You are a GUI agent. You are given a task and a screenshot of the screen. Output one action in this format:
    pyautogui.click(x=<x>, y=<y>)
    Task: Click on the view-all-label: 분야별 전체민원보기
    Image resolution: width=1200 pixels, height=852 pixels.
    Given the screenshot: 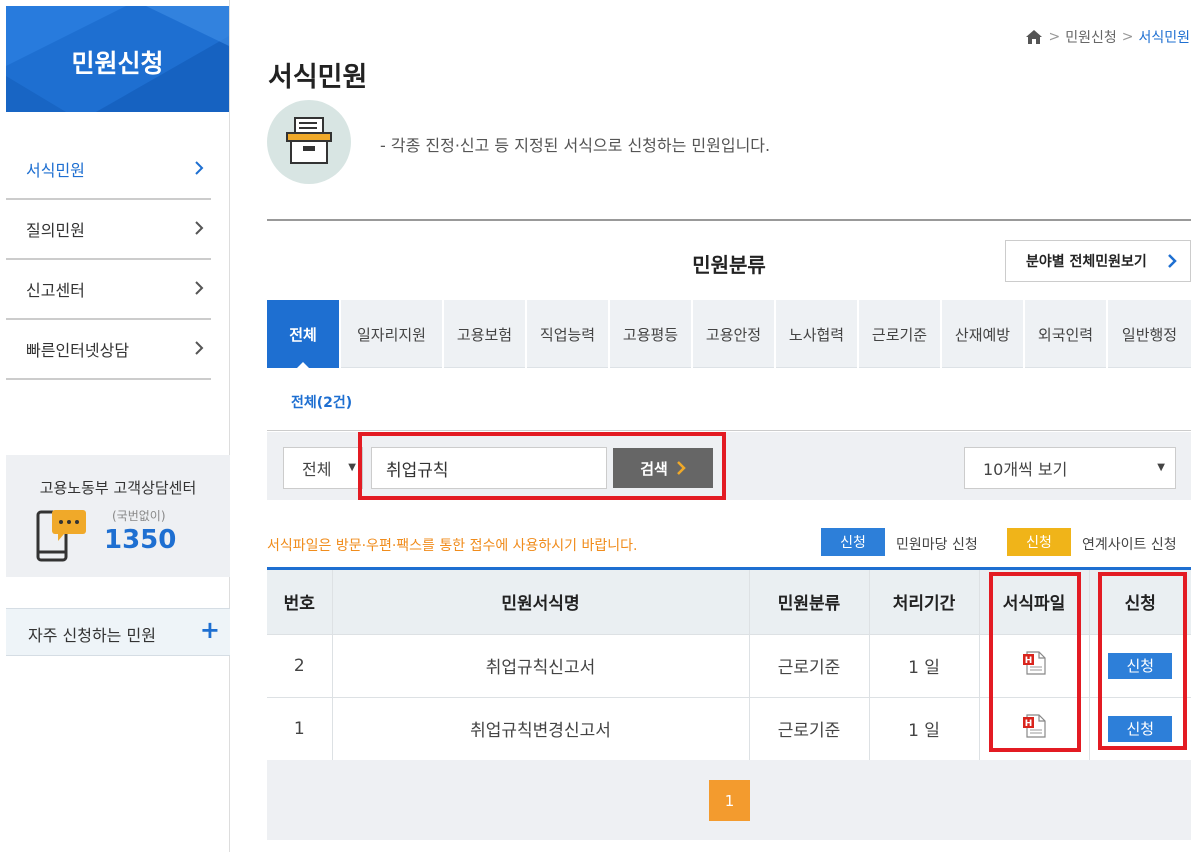 What is the action you would take?
    pyautogui.click(x=1086, y=262)
    